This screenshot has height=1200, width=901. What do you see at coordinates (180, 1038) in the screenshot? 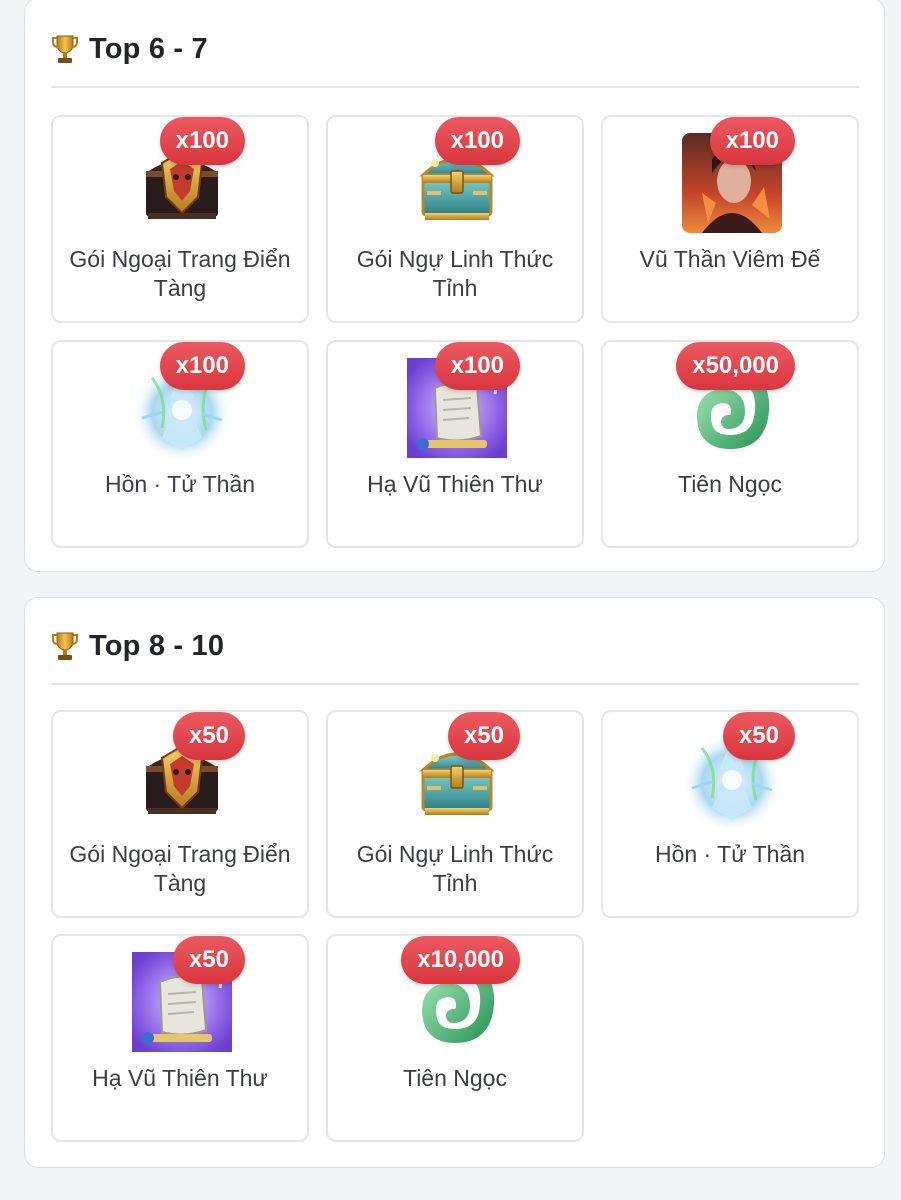
I see `reward-card: x50 Hạ Vũ Thiên Thư` at bounding box center [180, 1038].